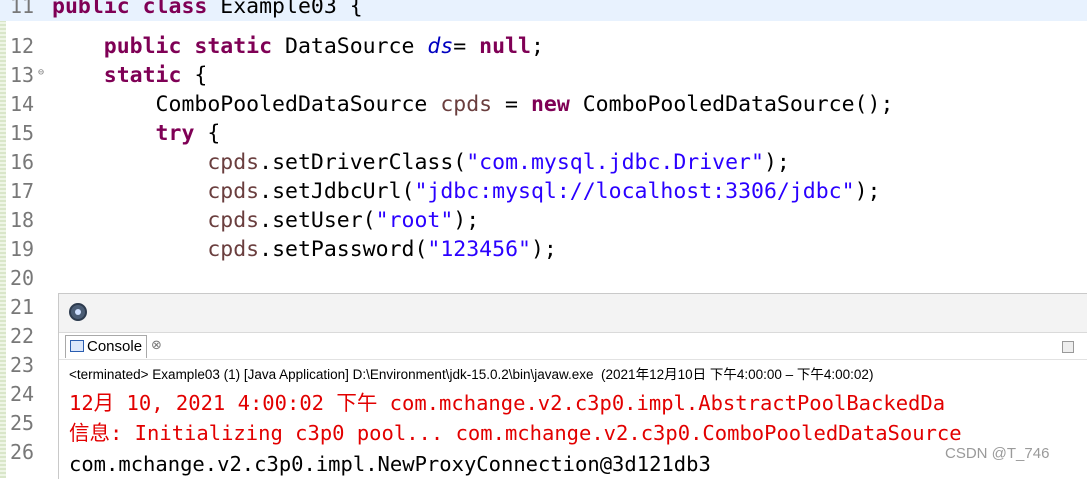 The width and height of the screenshot is (1087, 479). What do you see at coordinates (363, 162) in the screenshot?
I see `code-token: .setDriverClass(` at bounding box center [363, 162].